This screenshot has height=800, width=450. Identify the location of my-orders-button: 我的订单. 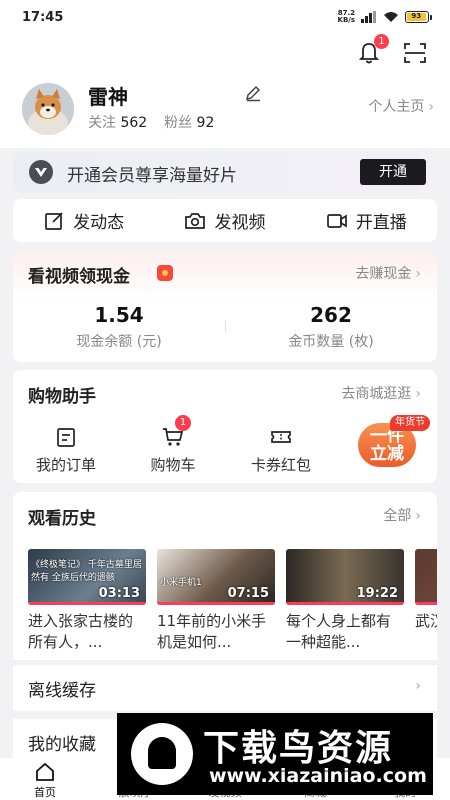
(66, 450).